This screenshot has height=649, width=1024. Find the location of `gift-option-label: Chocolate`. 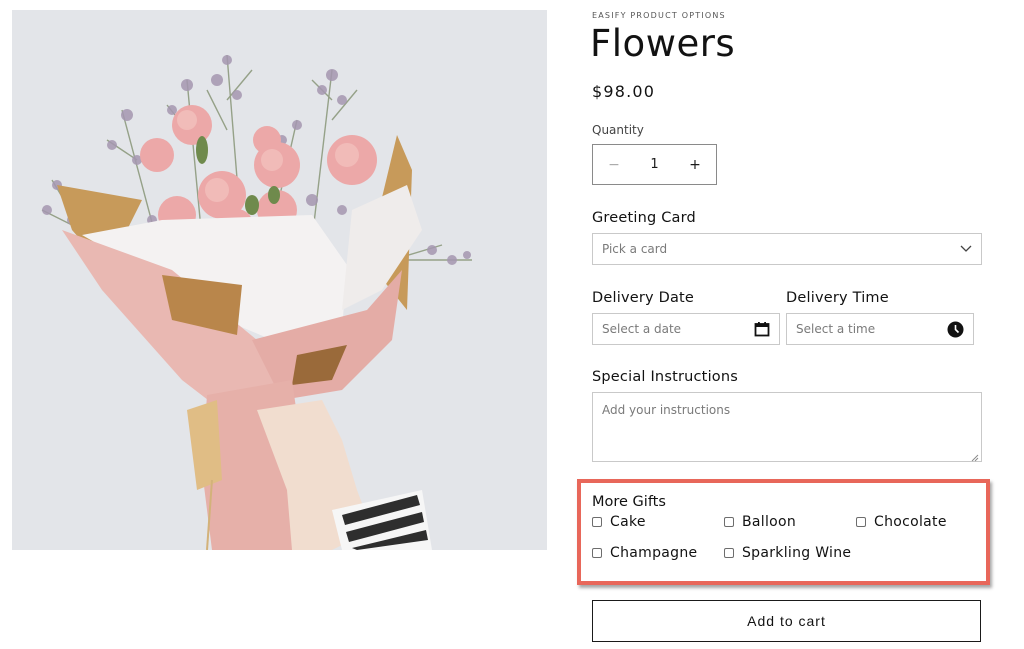

gift-option-label: Chocolate is located at coordinates (910, 522).